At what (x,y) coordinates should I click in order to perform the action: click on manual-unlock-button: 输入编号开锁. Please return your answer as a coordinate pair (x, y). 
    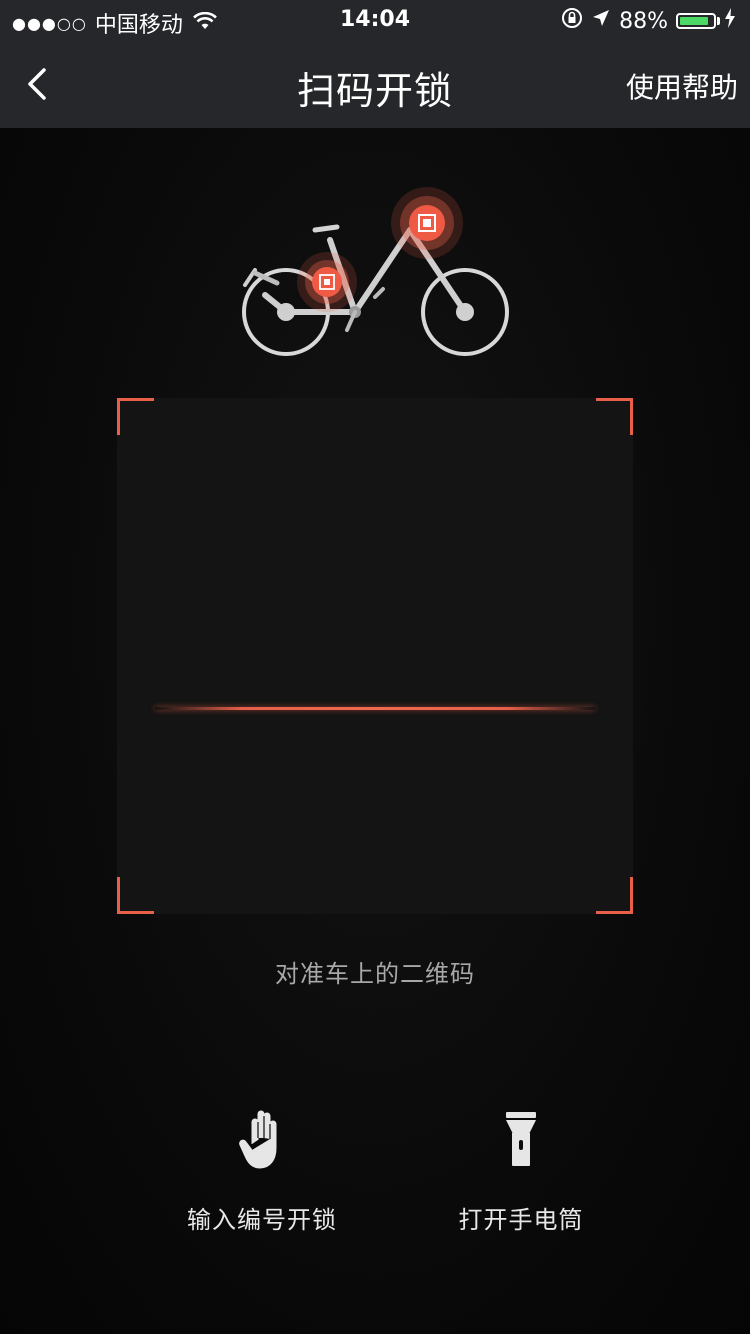
    Looking at the image, I should click on (262, 1171).